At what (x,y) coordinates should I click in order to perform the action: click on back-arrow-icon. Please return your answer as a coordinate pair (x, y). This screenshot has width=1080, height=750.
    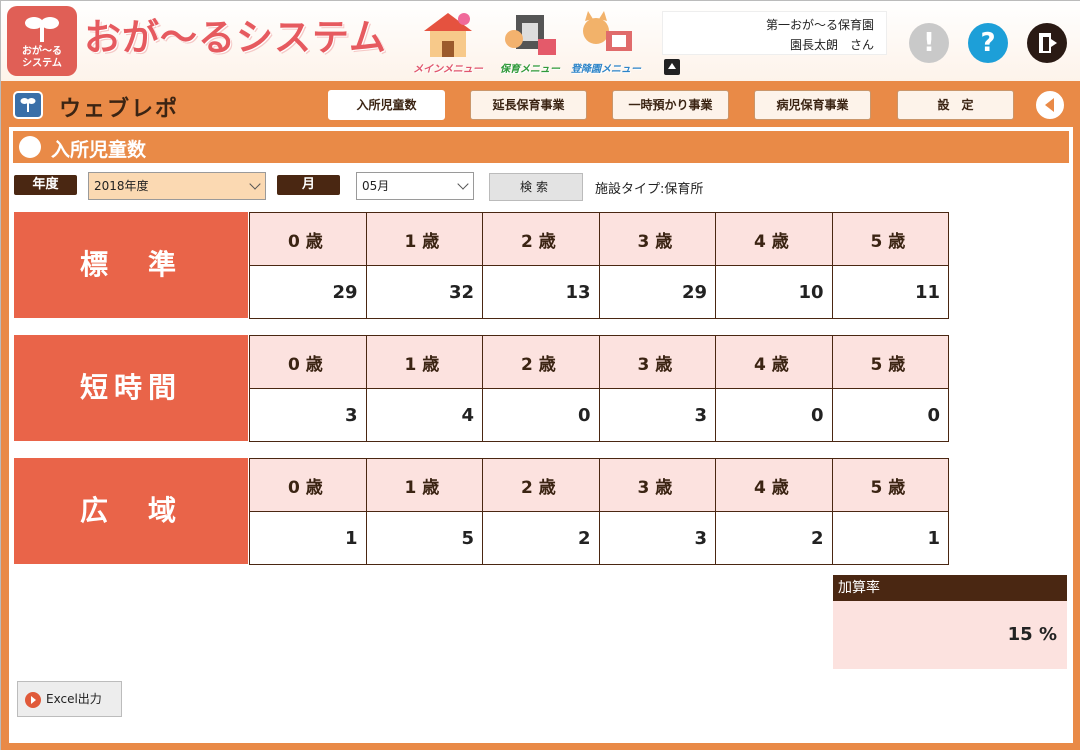
    Looking at the image, I should click on (1050, 105).